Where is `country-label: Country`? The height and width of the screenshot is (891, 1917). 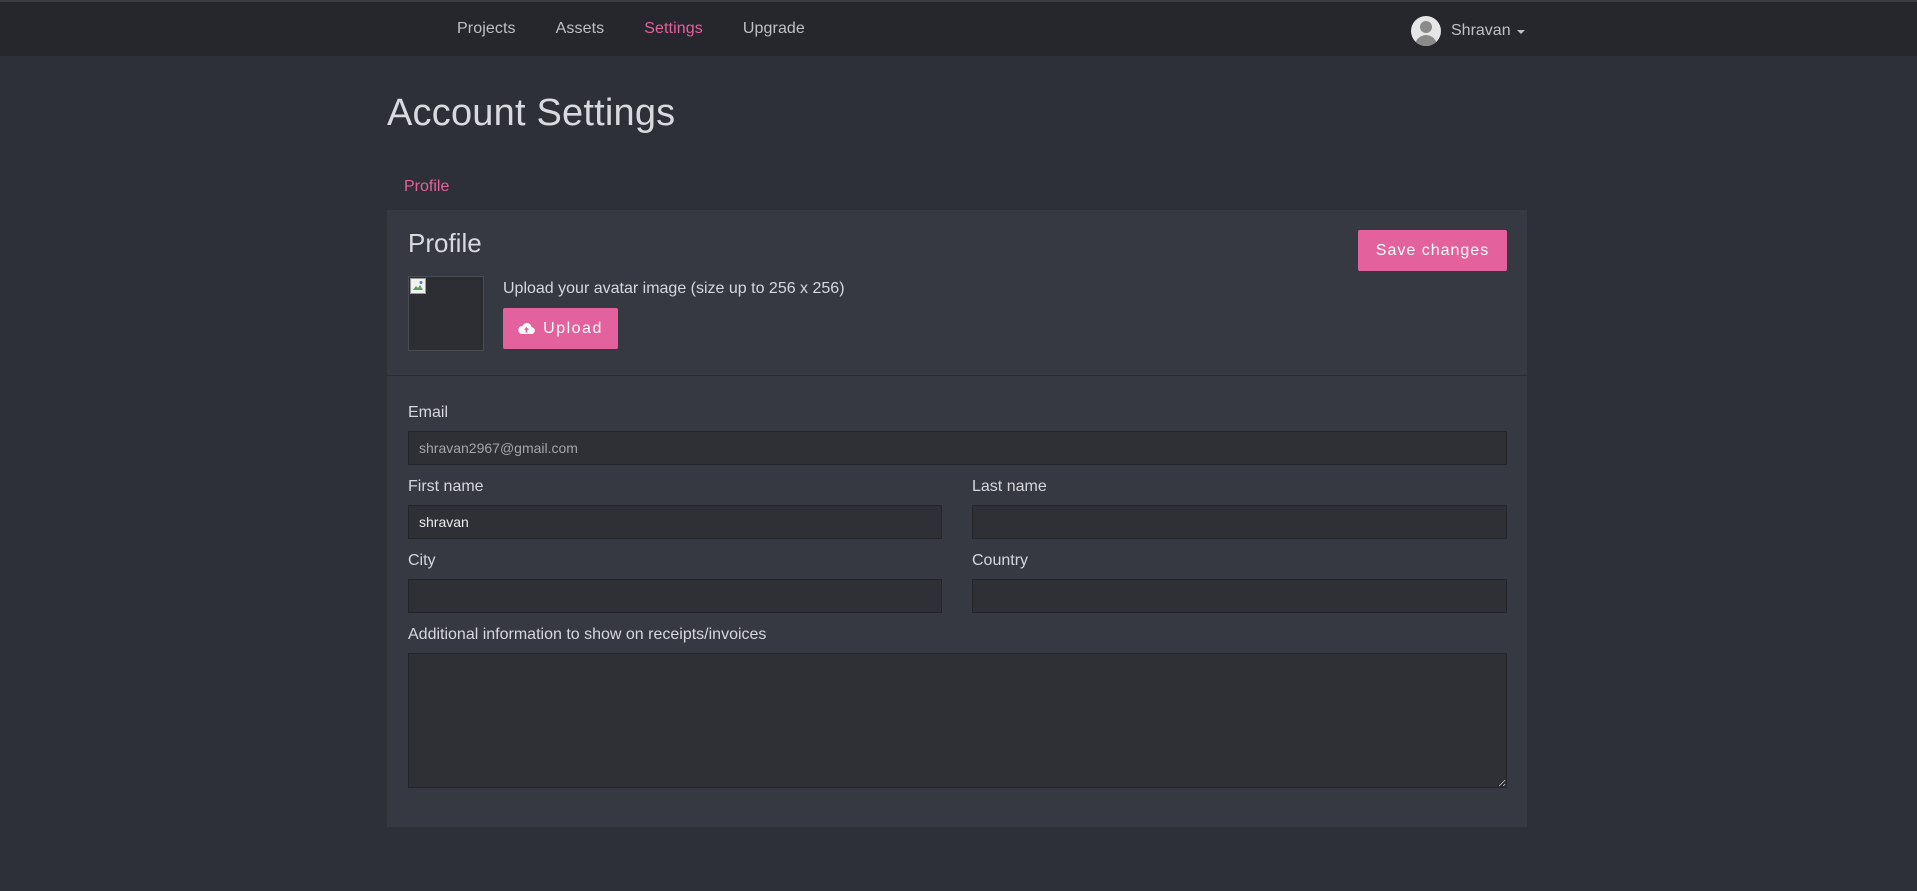 country-label: Country is located at coordinates (1000, 560).